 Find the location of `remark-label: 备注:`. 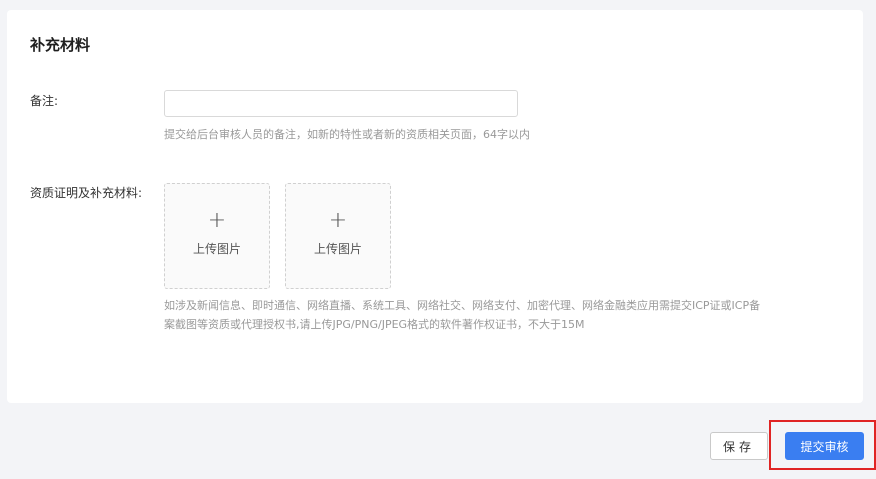

remark-label: 备注: is located at coordinates (44, 101).